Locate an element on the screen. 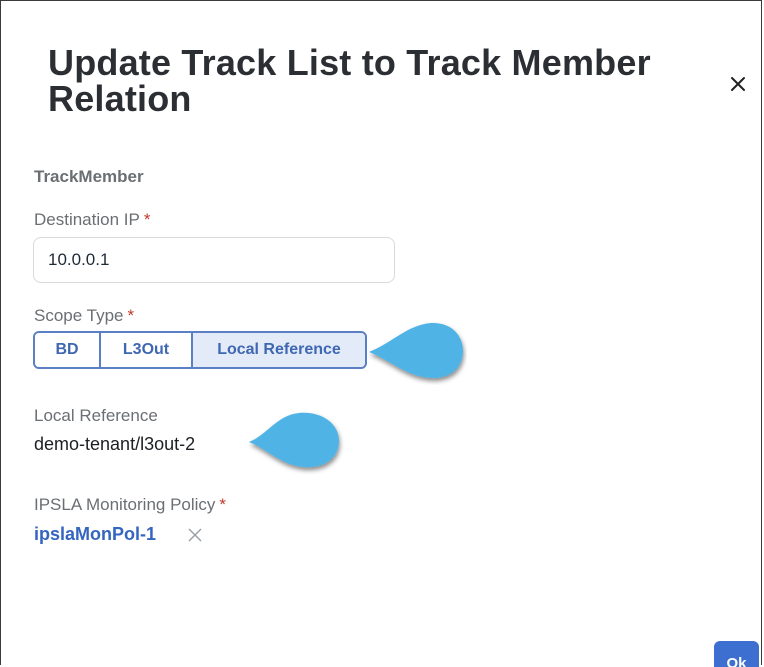 The image size is (764, 667). section-title: TrackMember is located at coordinates (89, 176).